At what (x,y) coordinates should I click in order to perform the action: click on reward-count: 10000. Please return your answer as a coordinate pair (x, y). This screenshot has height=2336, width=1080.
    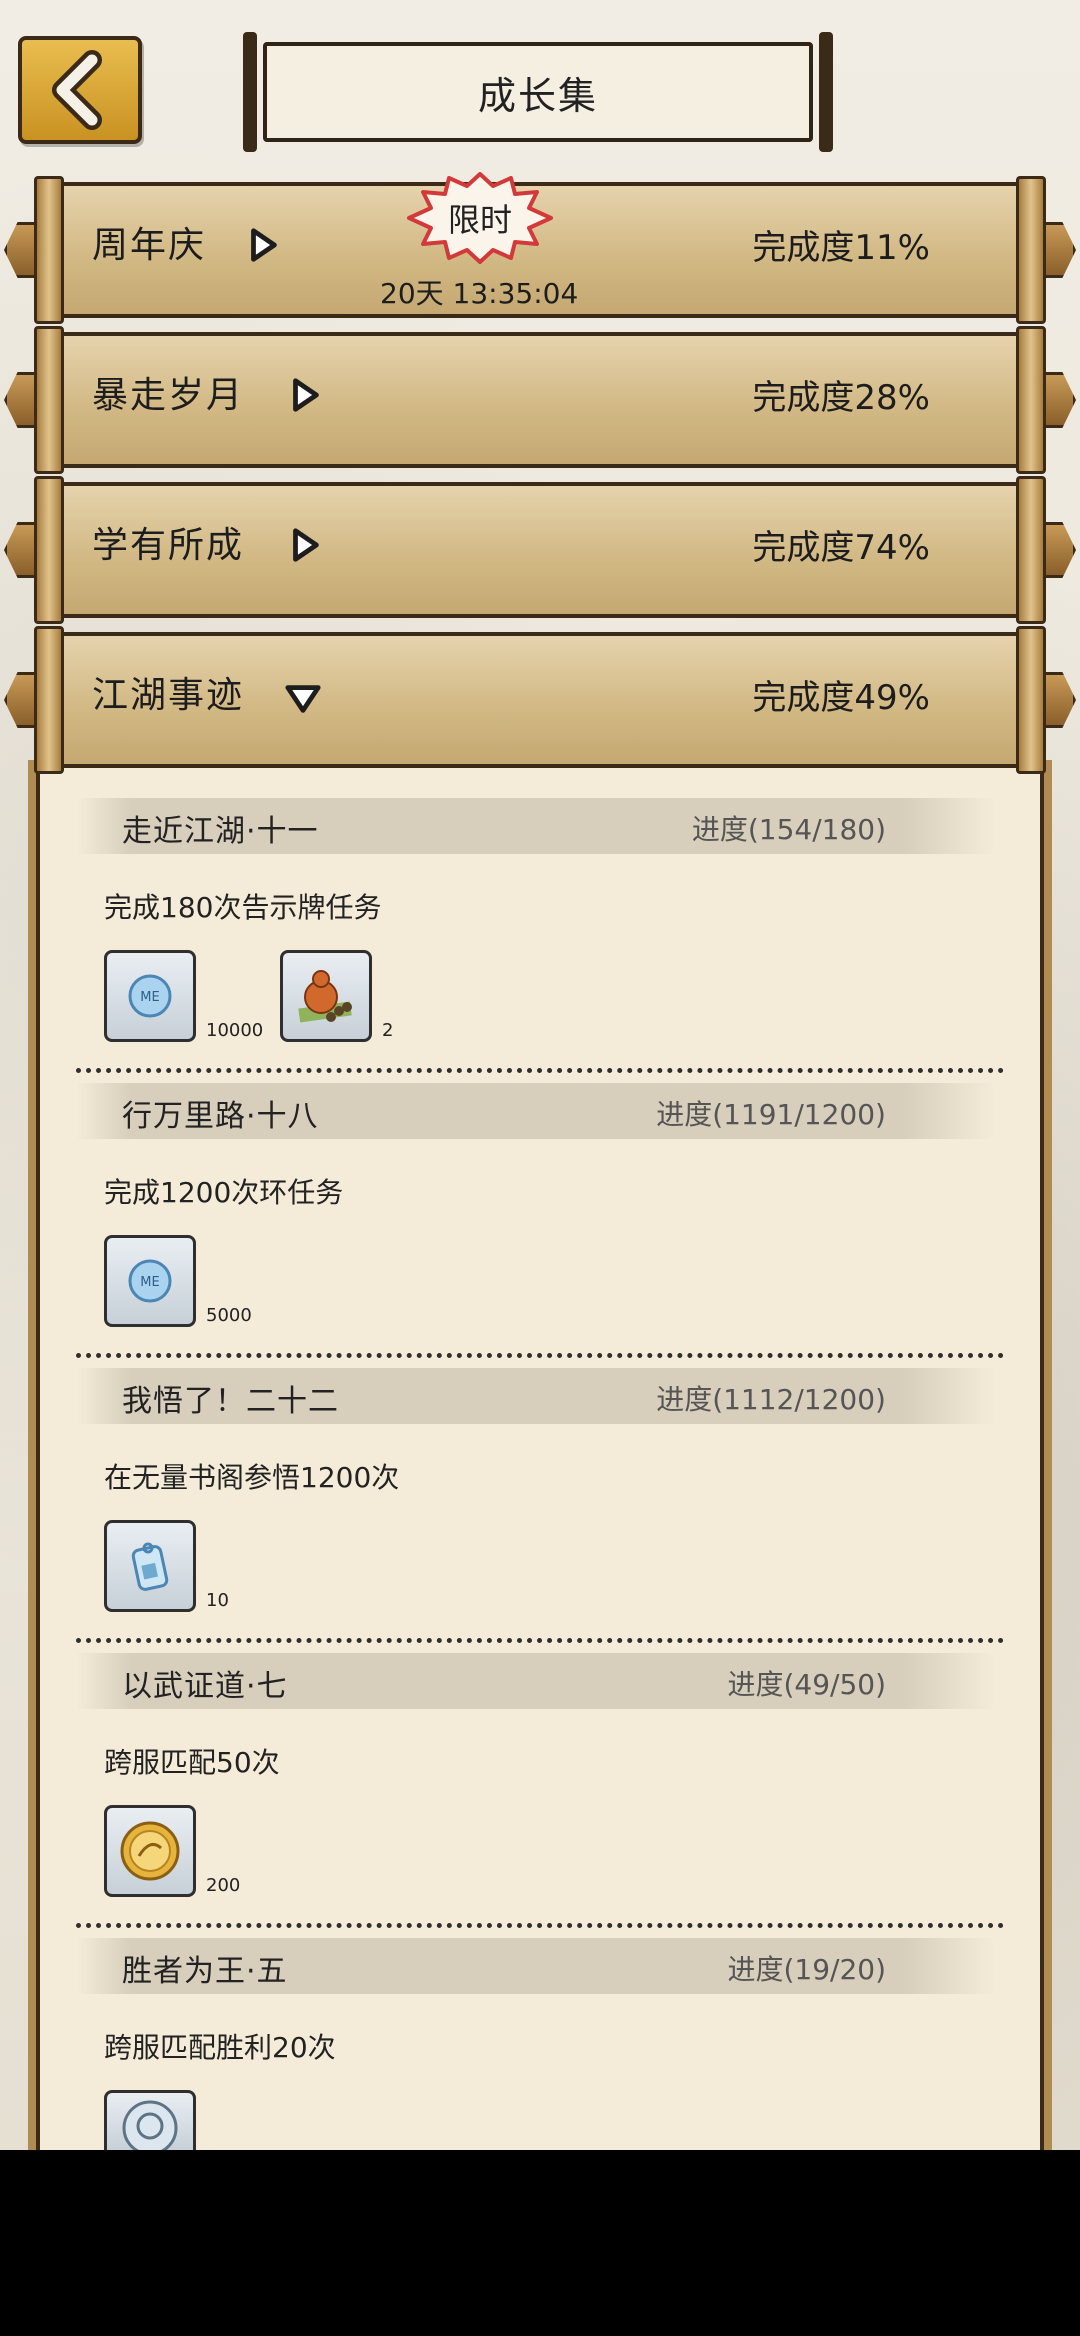
    Looking at the image, I should click on (235, 1030).